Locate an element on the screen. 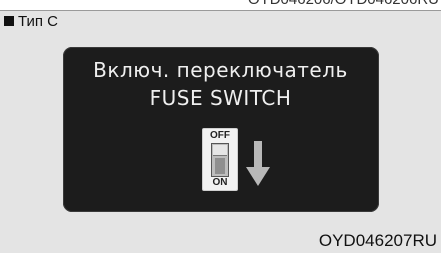 The image size is (441, 253). top-divider is located at coordinates (220, 10).